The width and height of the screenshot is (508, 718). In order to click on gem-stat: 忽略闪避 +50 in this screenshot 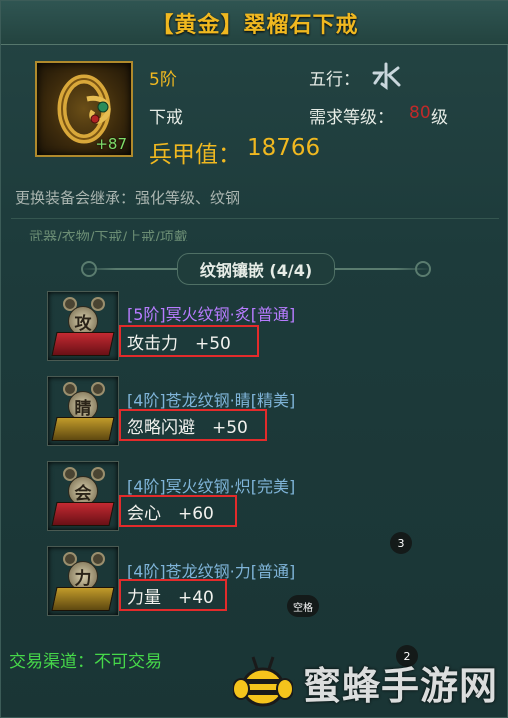, I will do `click(193, 425)`.